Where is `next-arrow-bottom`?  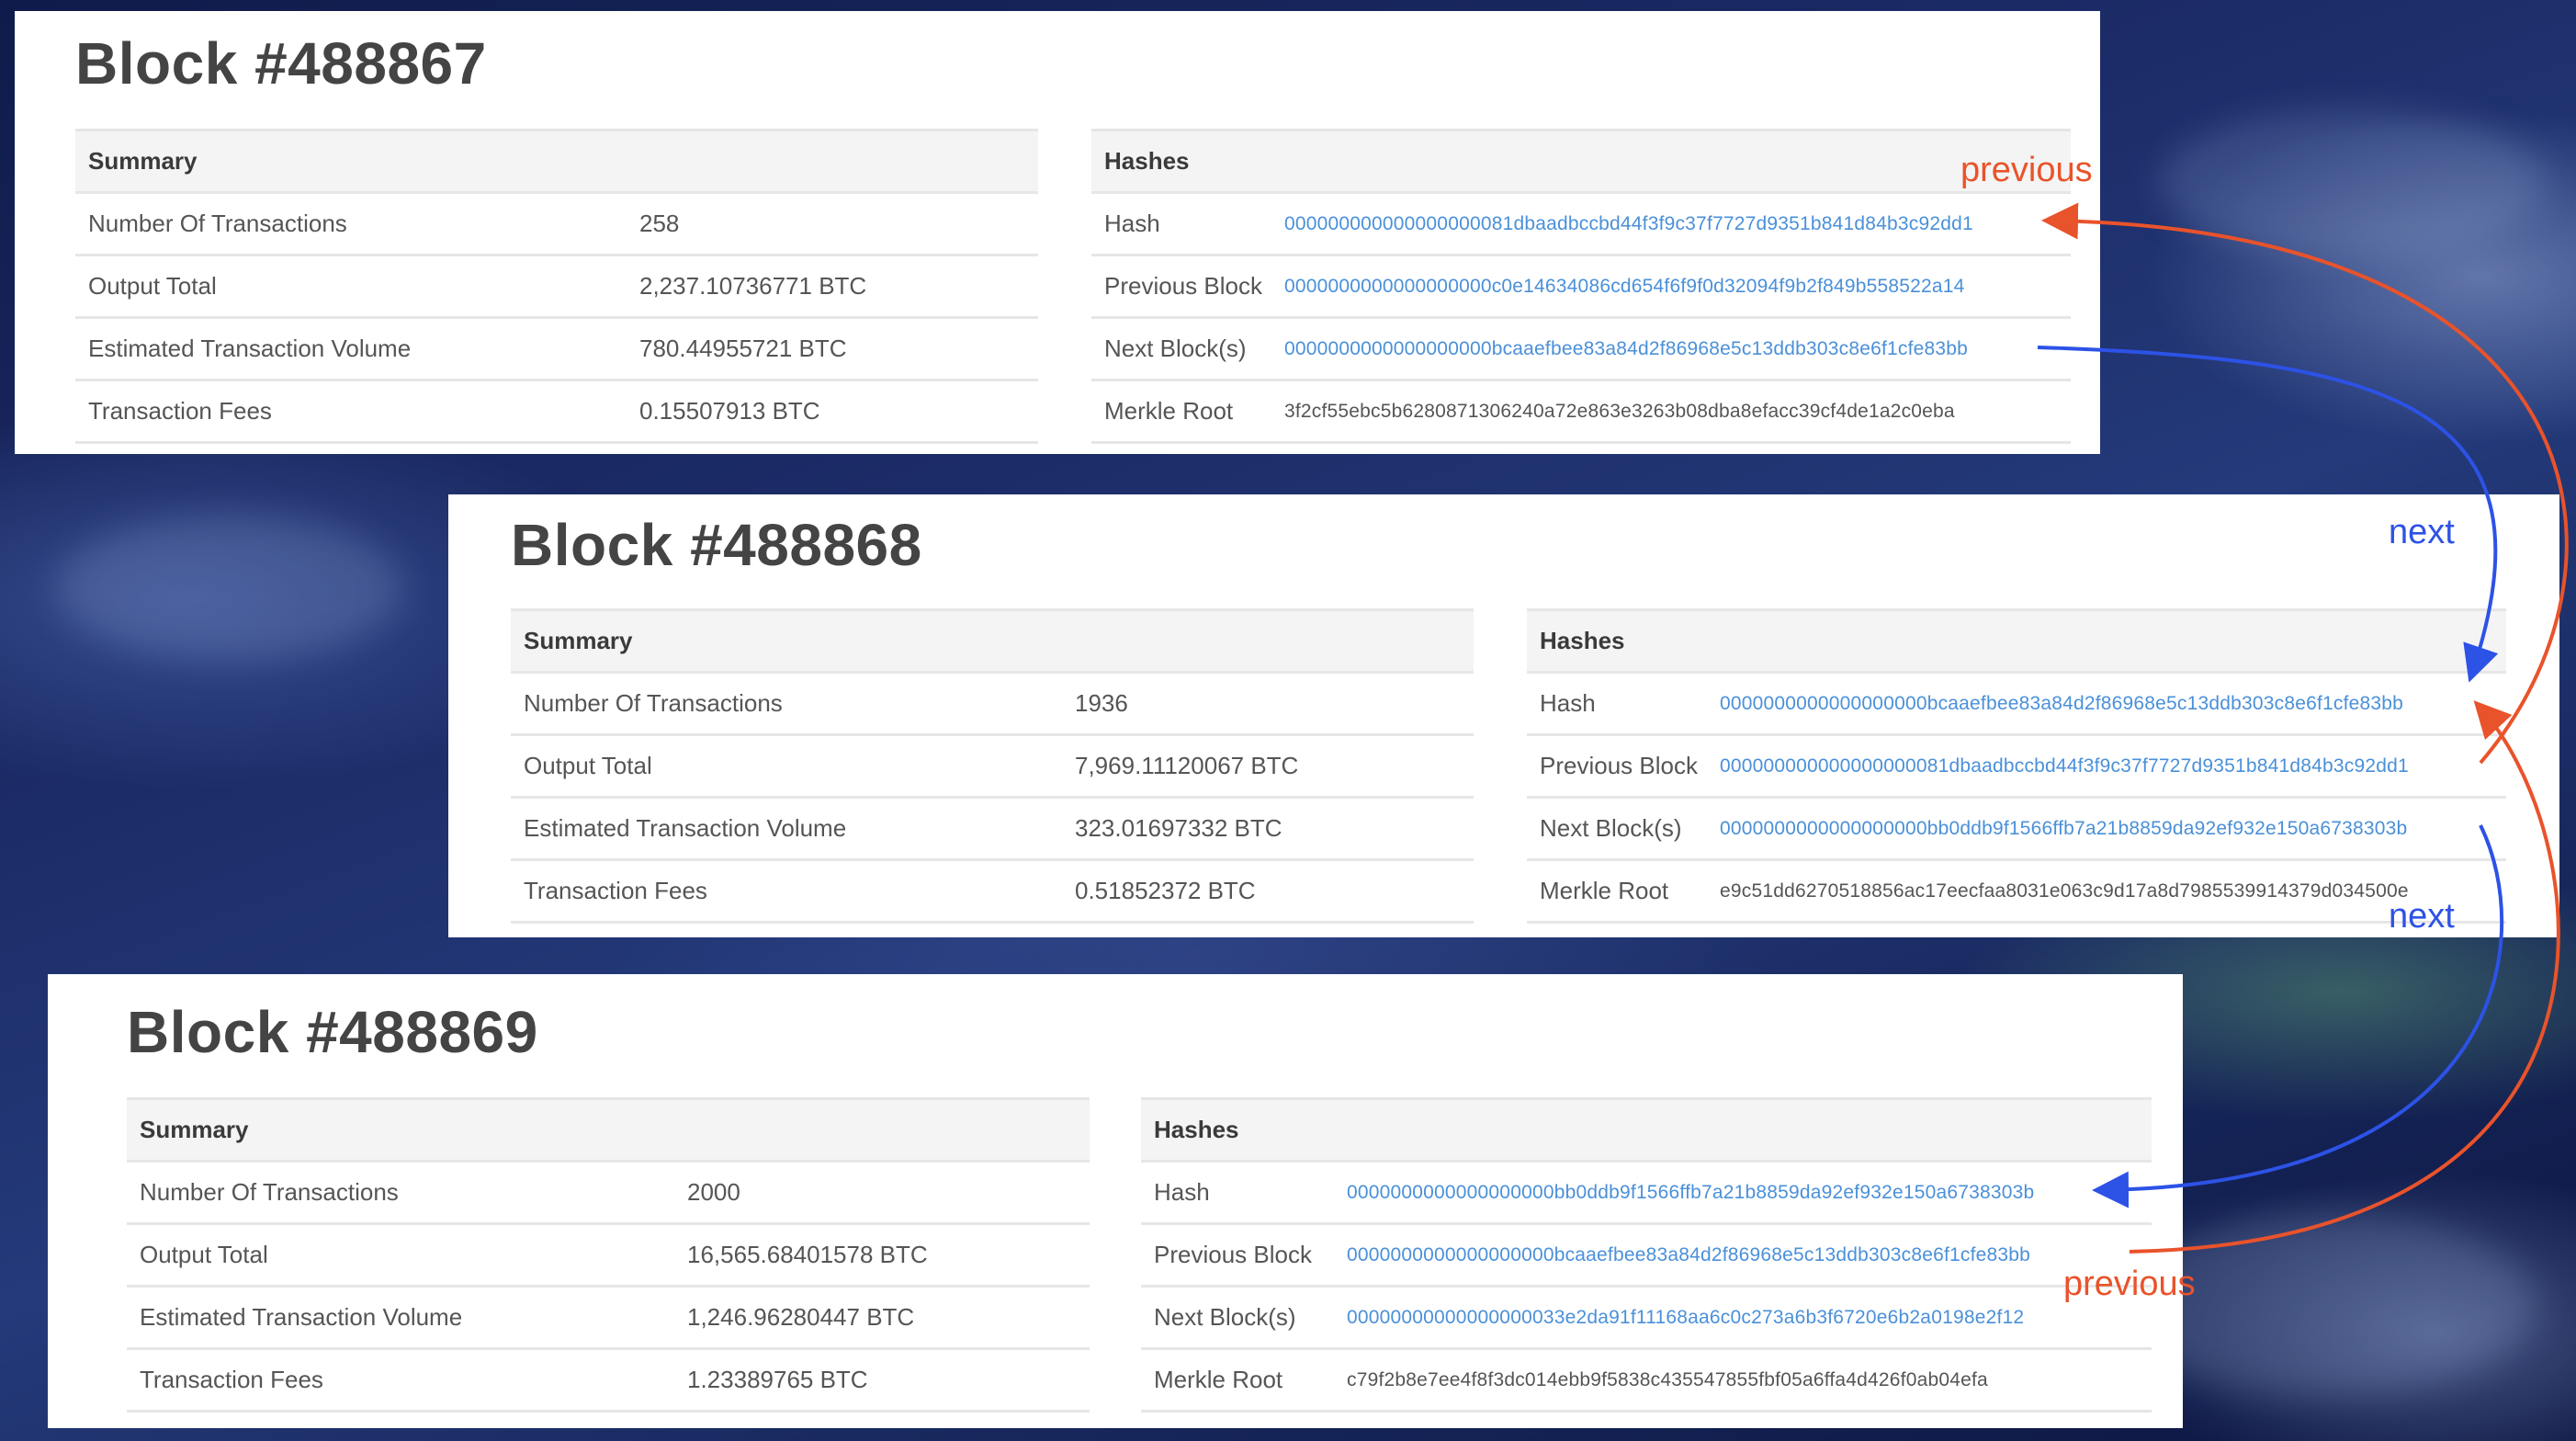 next-arrow-bottom is located at coordinates (2298, 1016).